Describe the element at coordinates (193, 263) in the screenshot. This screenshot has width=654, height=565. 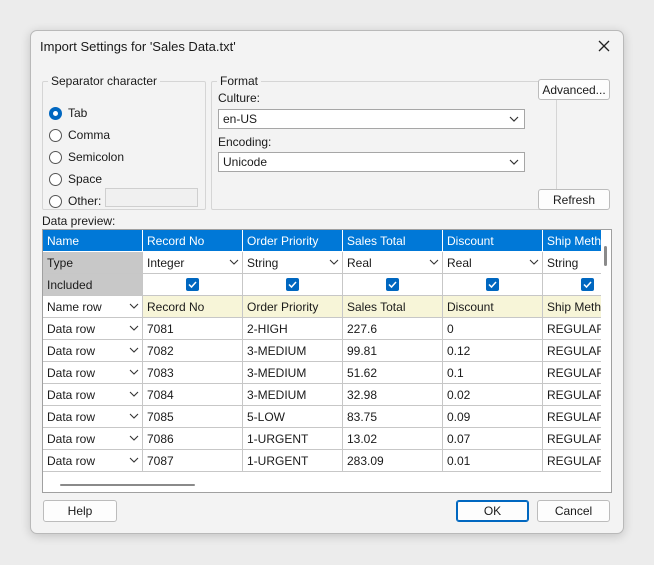
I see `type-select: Integer` at that location.